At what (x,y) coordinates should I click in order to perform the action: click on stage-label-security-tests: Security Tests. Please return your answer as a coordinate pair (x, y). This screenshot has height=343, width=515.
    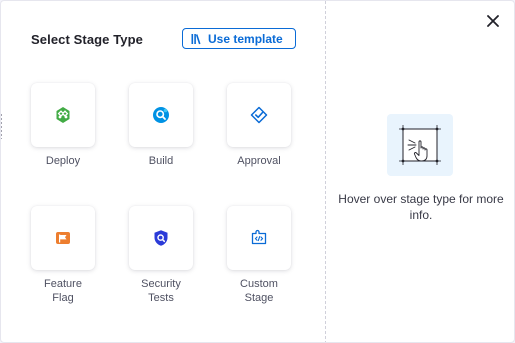
    Looking at the image, I should click on (161, 291).